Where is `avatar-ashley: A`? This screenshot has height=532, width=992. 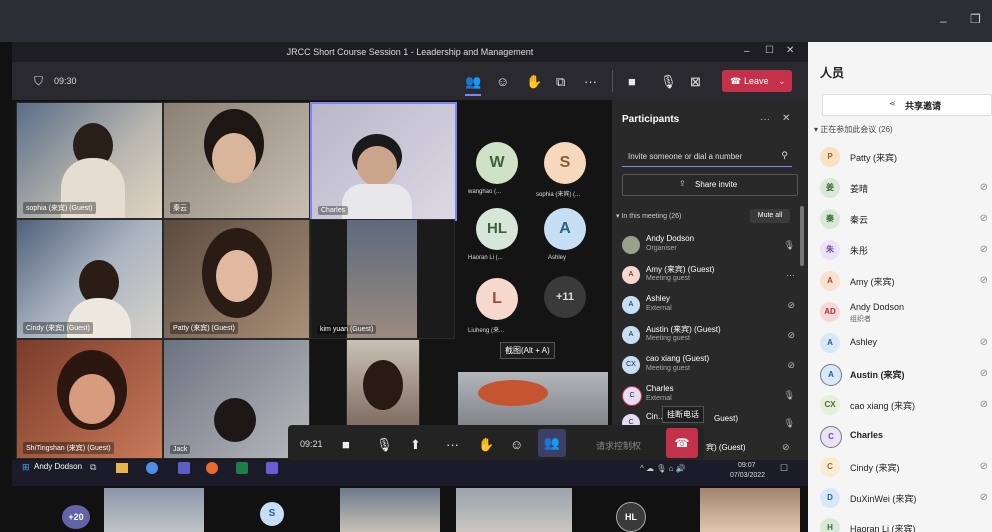
avatar-ashley: A is located at coordinates (565, 229).